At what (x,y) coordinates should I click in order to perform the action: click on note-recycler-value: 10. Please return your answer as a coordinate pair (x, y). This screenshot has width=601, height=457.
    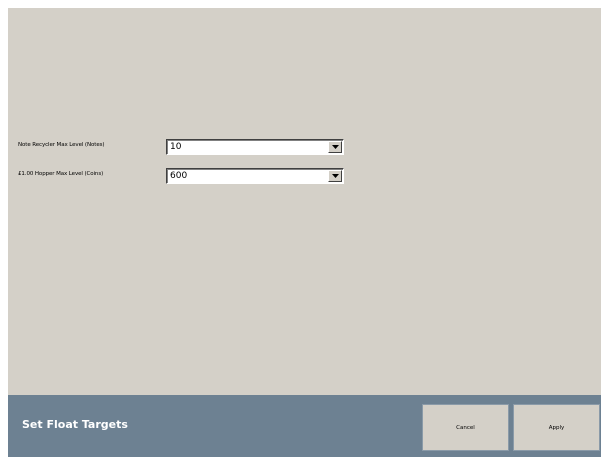
    Looking at the image, I should click on (176, 147).